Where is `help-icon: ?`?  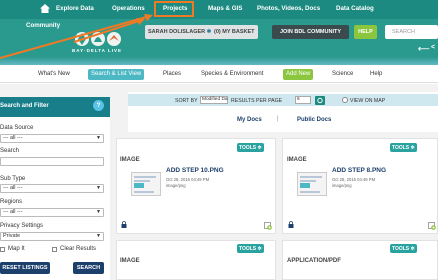 help-icon: ? is located at coordinates (98, 105).